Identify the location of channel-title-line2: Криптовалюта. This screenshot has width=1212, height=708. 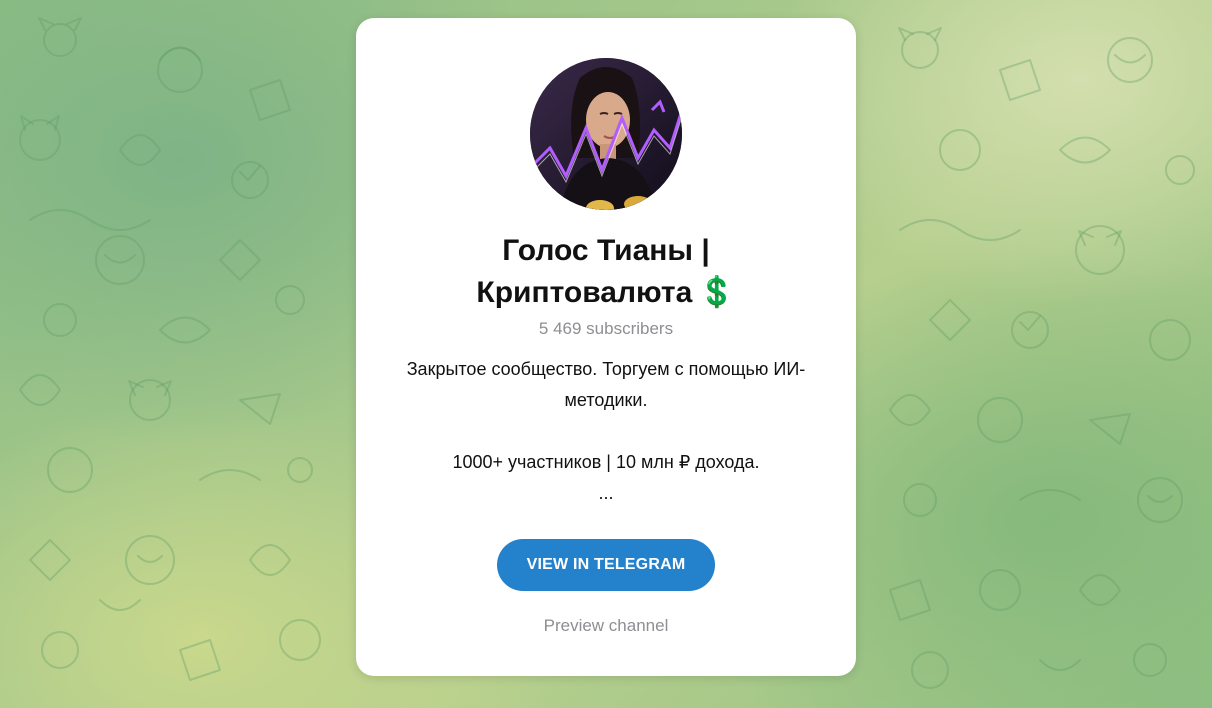
(584, 292).